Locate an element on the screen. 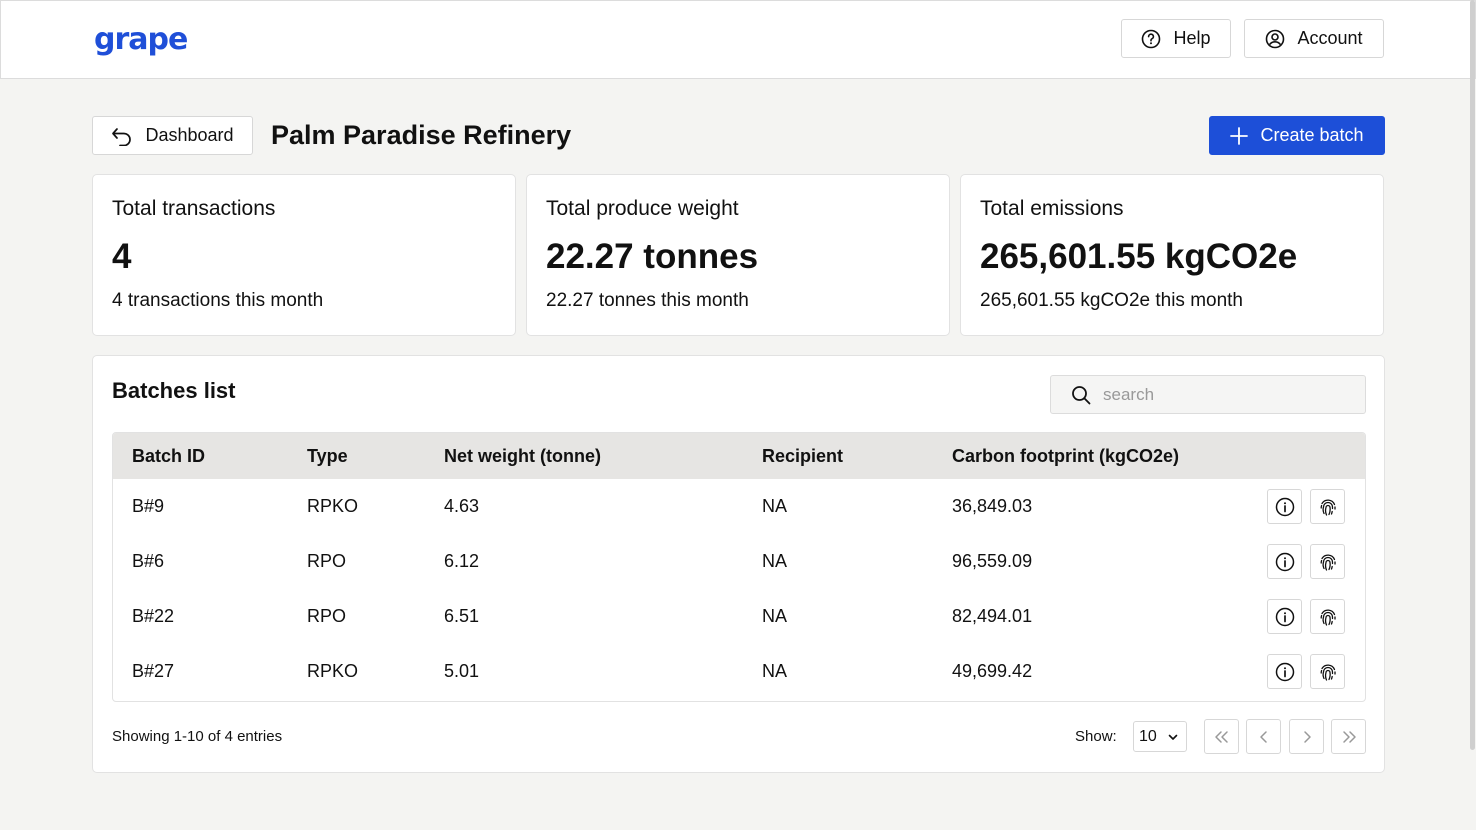  stat-value: 4 is located at coordinates (122, 256).